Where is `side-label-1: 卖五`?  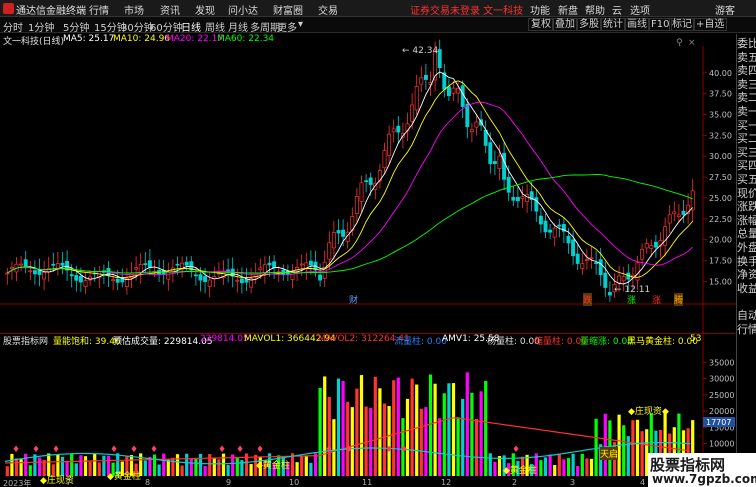 side-label-1: 卖五 is located at coordinates (746, 57).